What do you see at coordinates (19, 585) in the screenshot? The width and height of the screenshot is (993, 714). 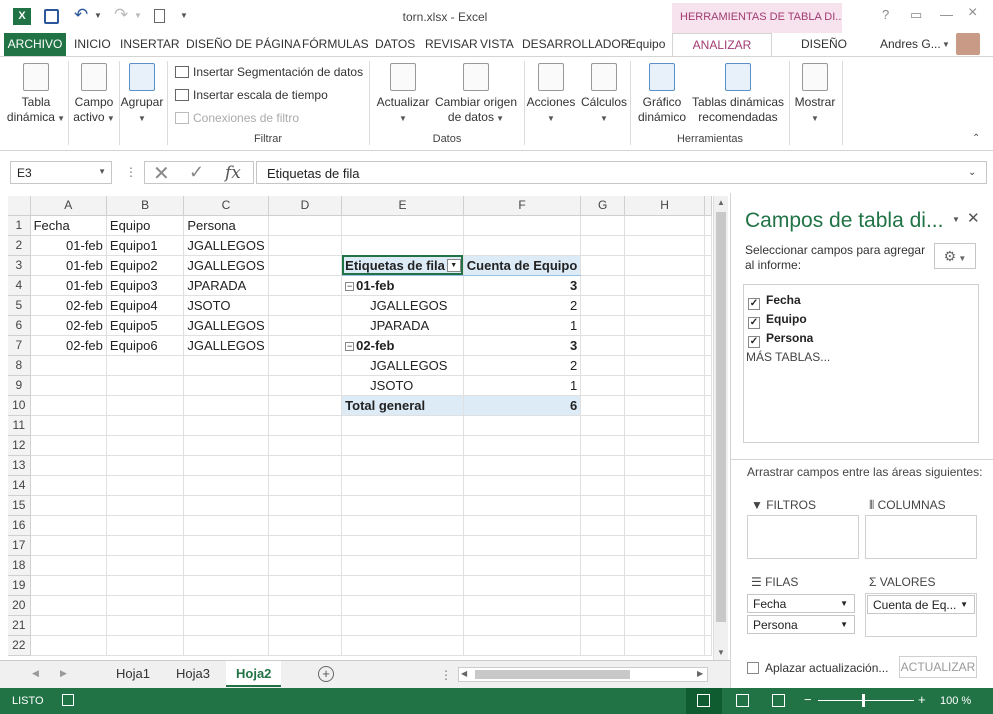 I see `row-header: 19` at bounding box center [19, 585].